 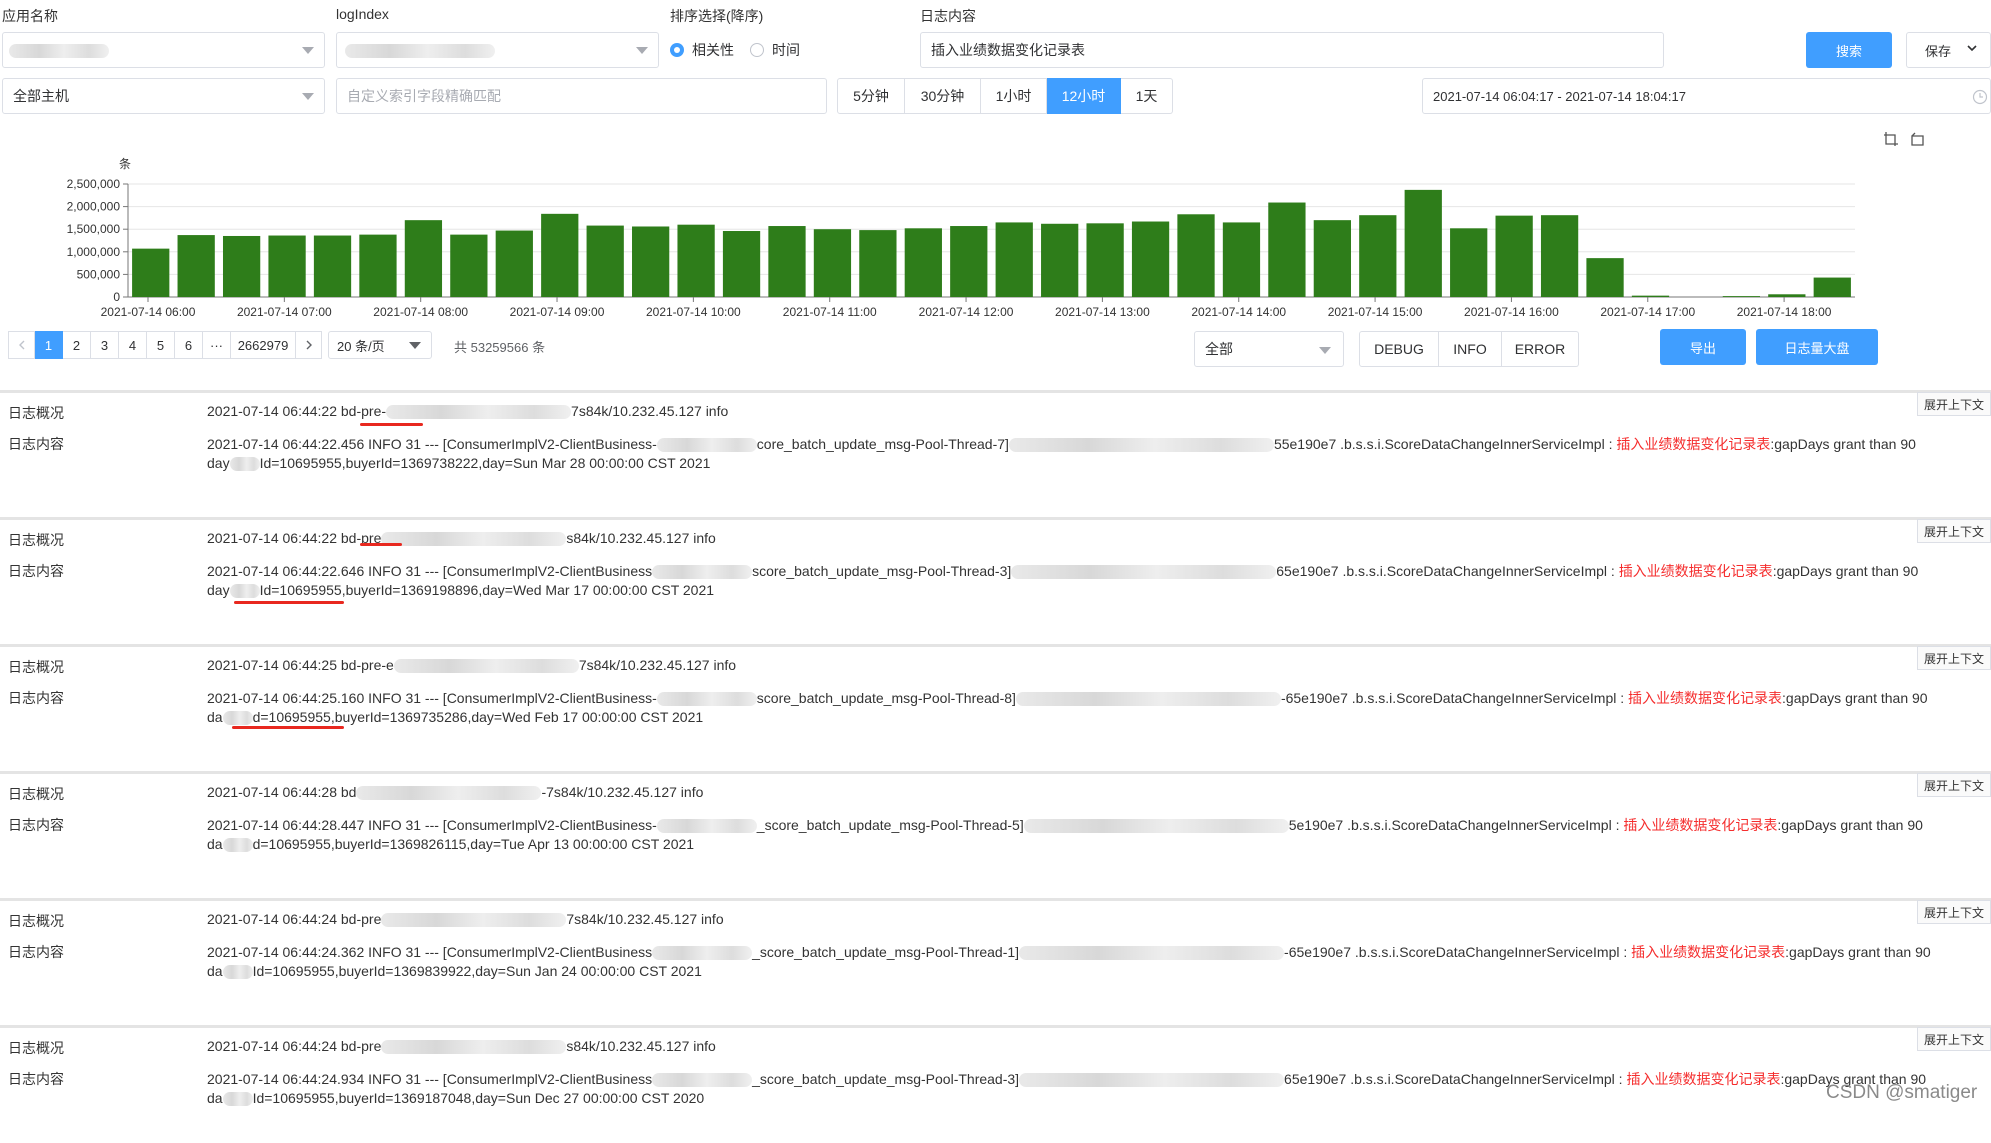 I want to click on page-3: 3, so click(x=105, y=345).